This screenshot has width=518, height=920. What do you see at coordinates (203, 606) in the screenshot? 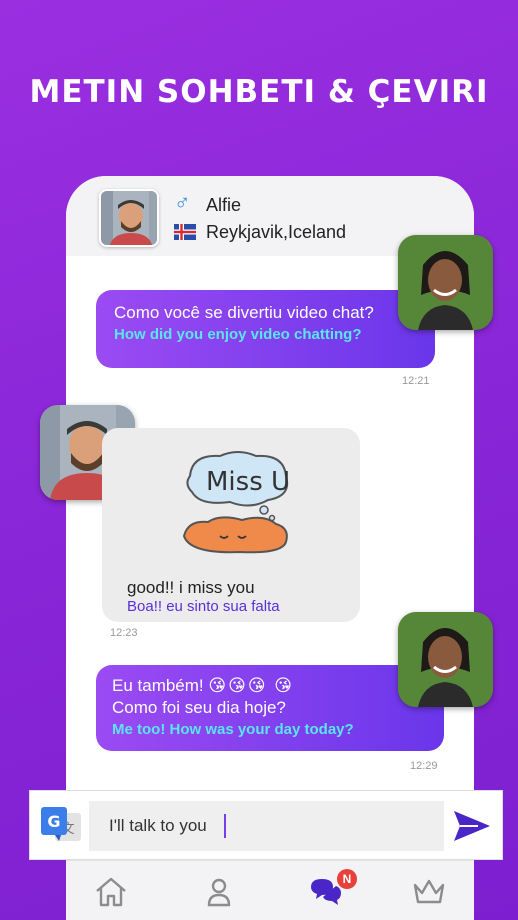
I see `message-translation: Boa!! eu sinto sua falta` at bounding box center [203, 606].